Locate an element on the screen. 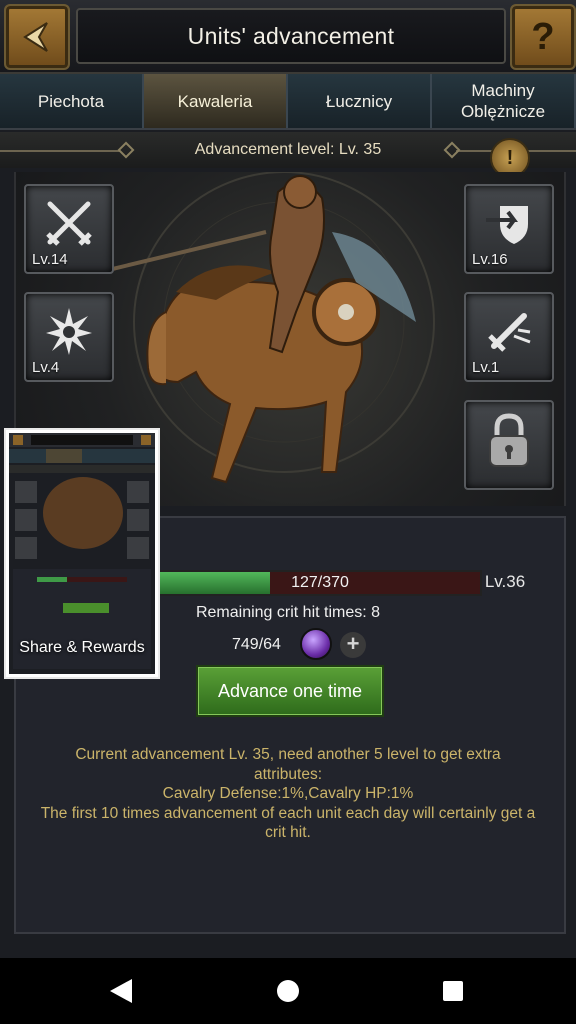  skill-slot: Lv.14 is located at coordinates (69, 229).